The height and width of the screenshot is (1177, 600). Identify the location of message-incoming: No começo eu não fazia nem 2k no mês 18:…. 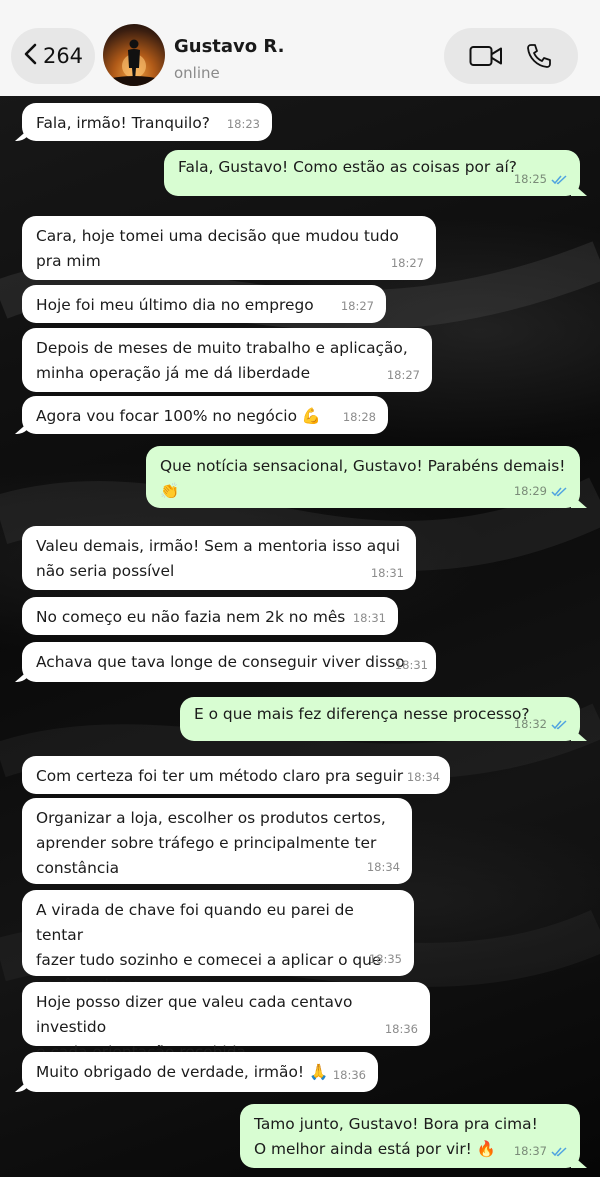
(210, 616).